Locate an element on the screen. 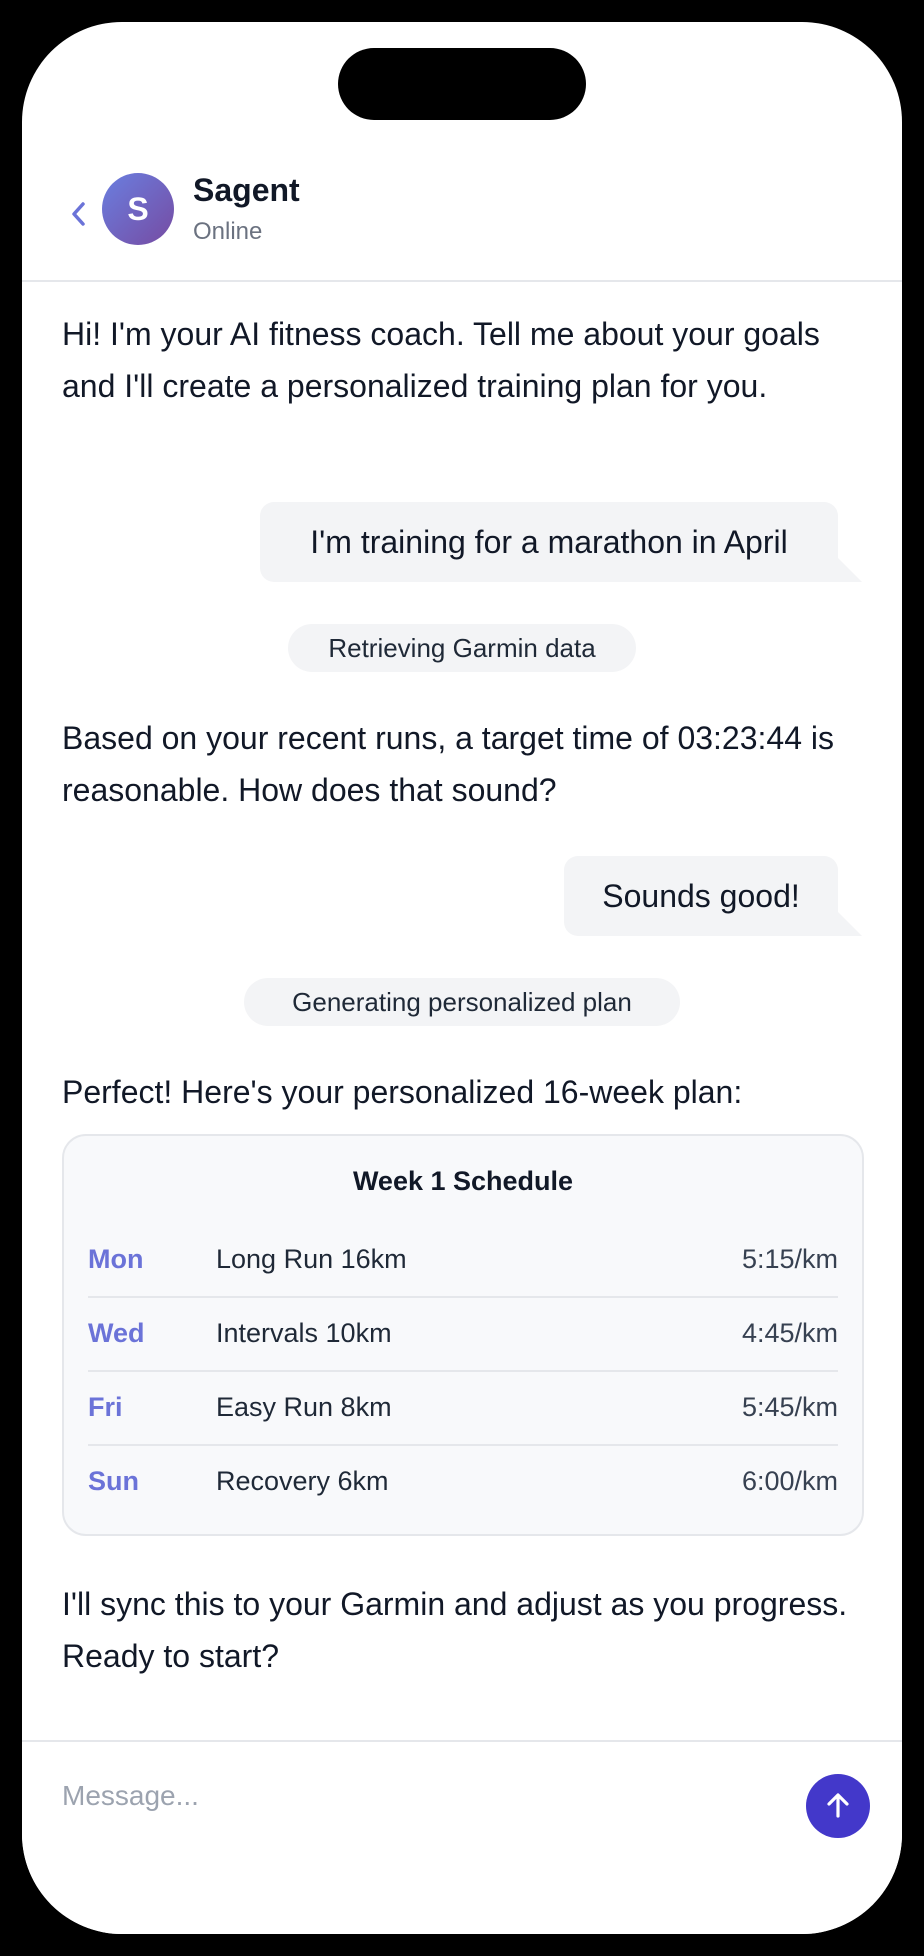 Image resolution: width=924 pixels, height=1956 pixels. schedule-day: Sun is located at coordinates (113, 1481).